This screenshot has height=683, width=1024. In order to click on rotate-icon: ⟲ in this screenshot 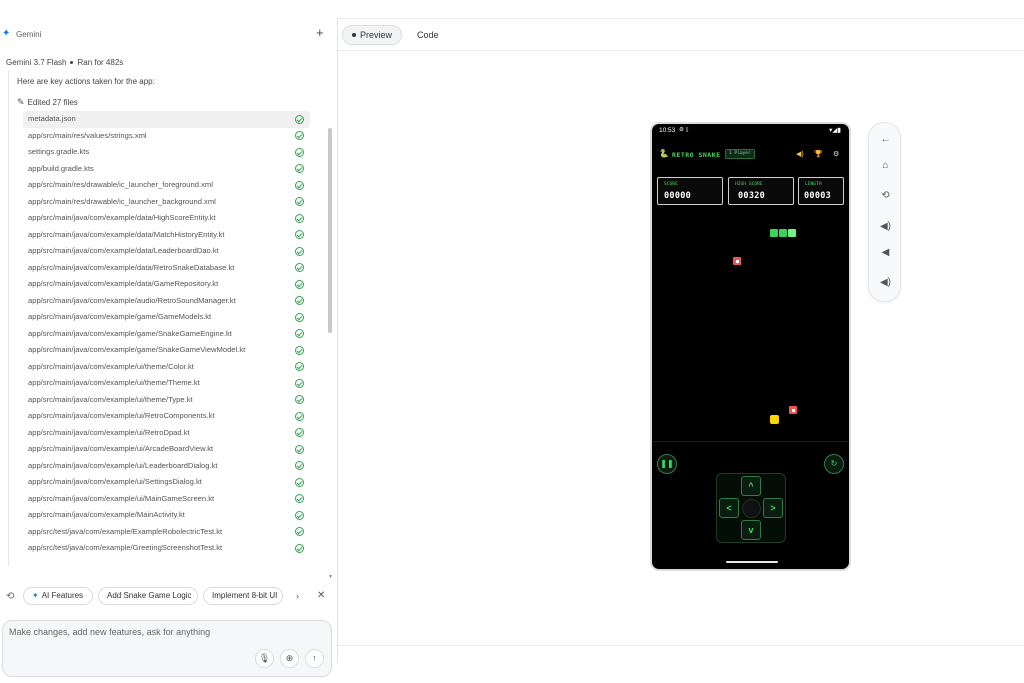, I will do `click(885, 195)`.